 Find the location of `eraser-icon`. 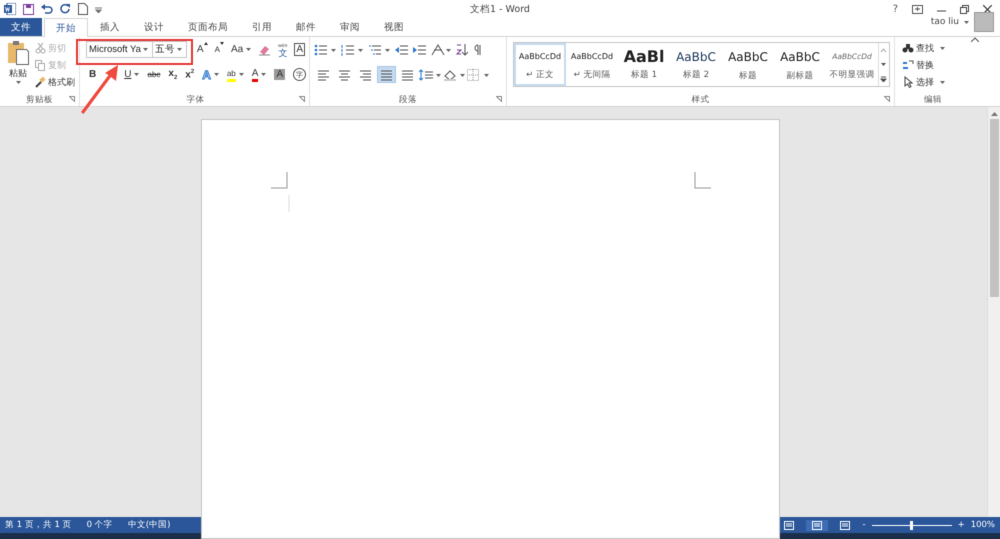

eraser-icon is located at coordinates (265, 50).